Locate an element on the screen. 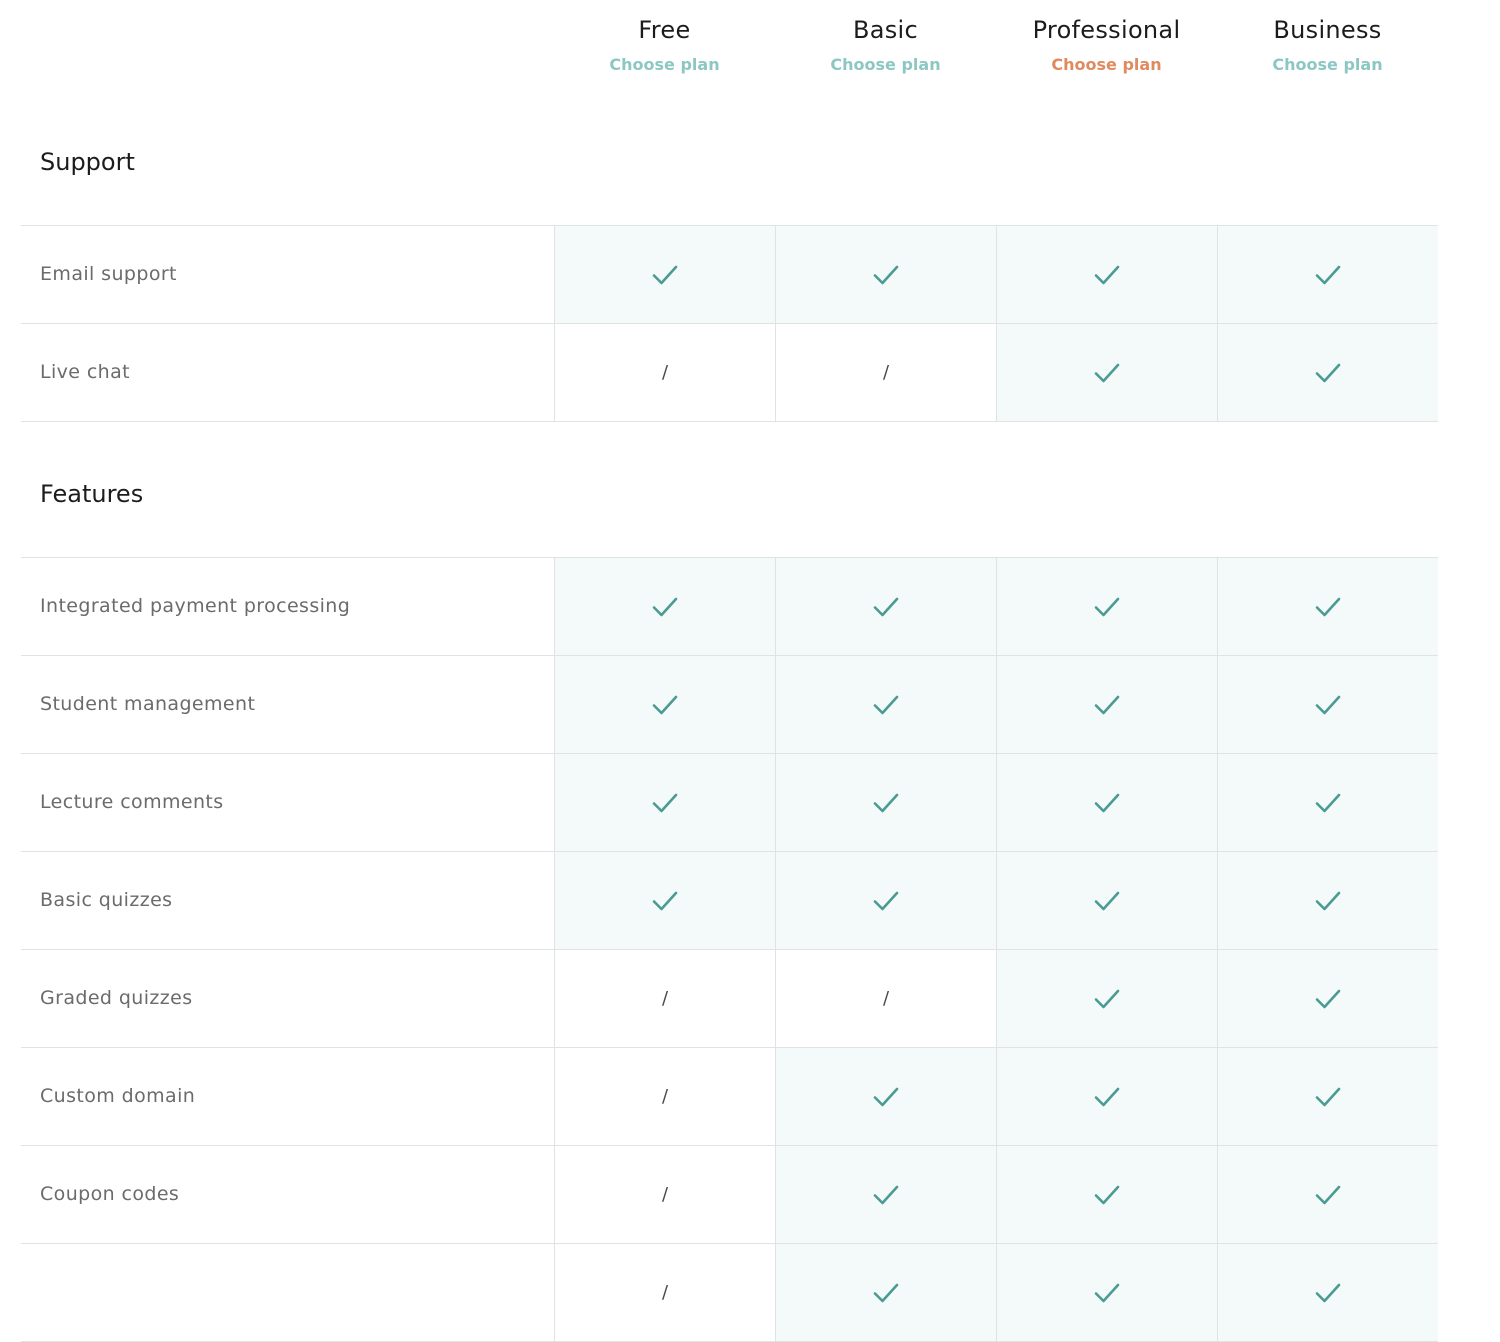  plan-name: Business is located at coordinates (1327, 30).